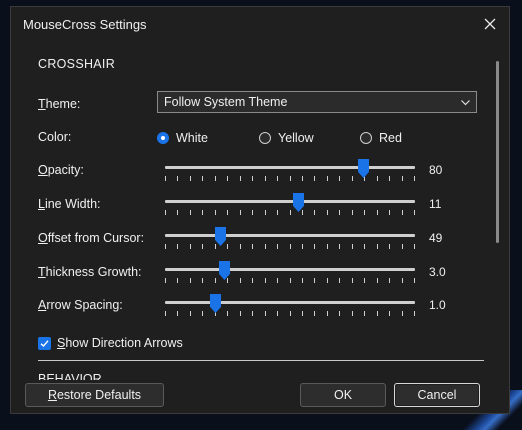 The width and height of the screenshot is (522, 430). I want to click on show-direction-arrows-checkbox: Show Direction Arrows, so click(110, 343).